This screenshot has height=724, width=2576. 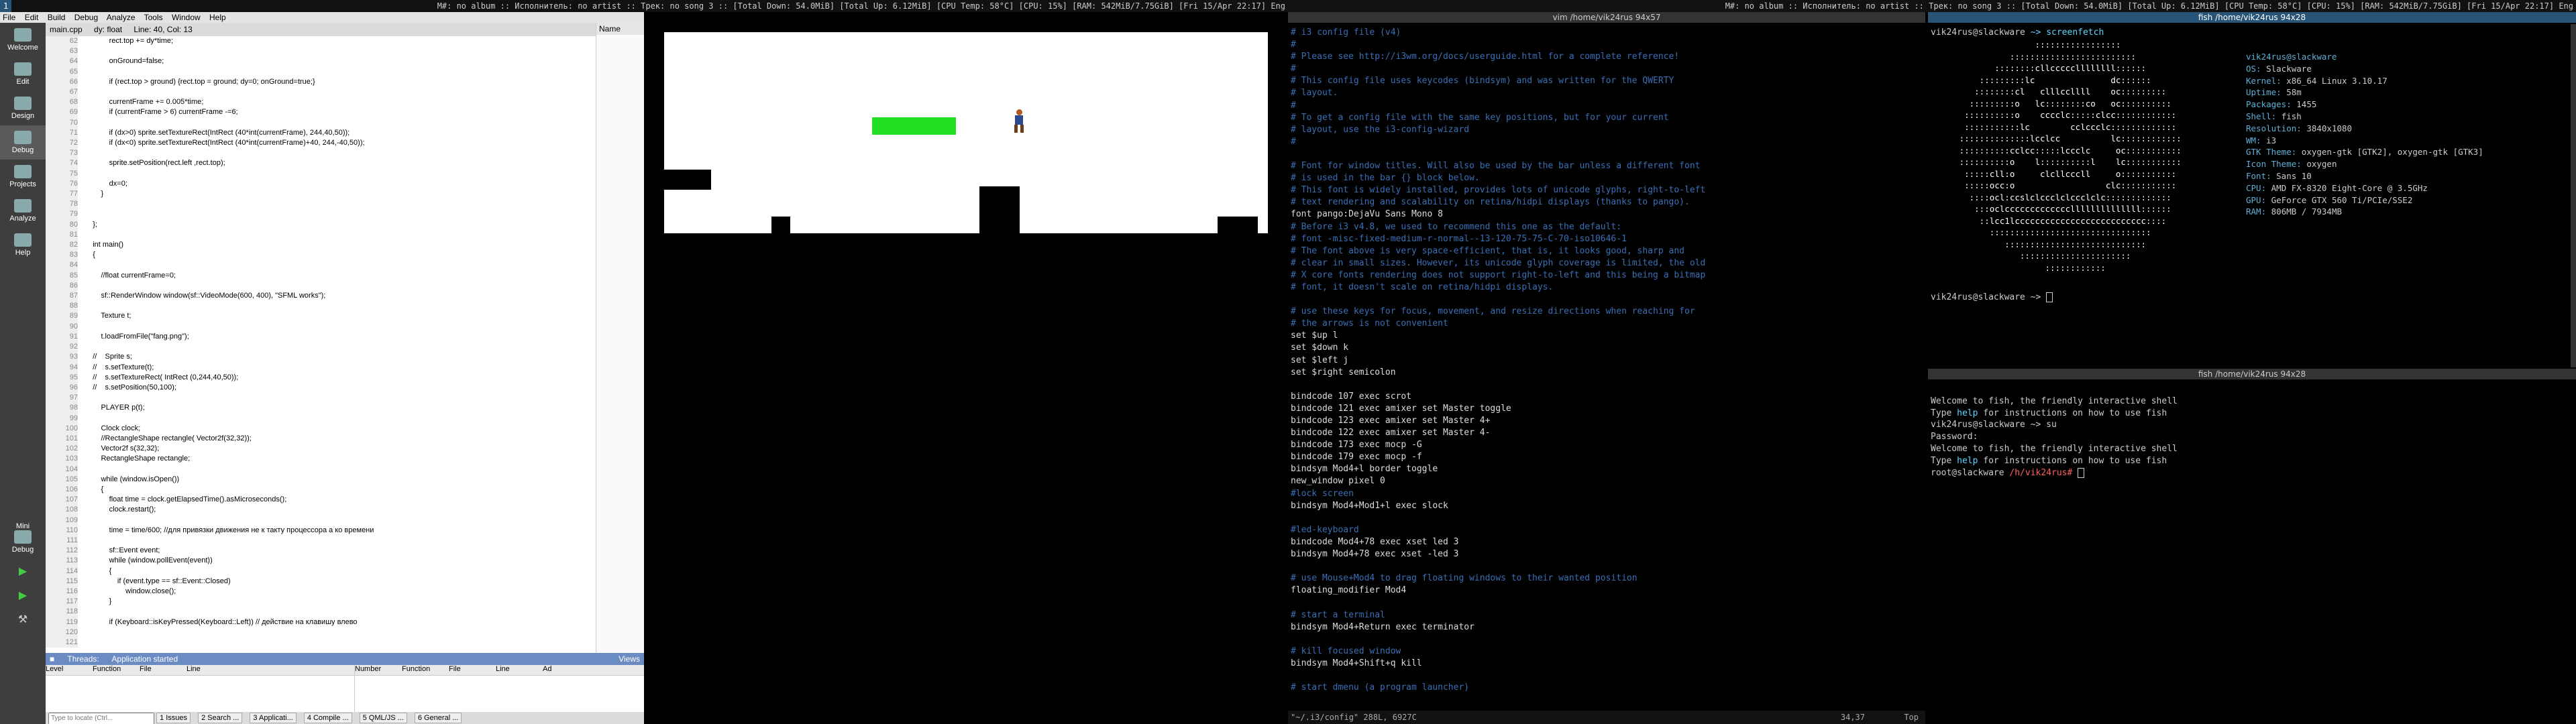 What do you see at coordinates (23, 206) in the screenshot?
I see `analyze-icon` at bounding box center [23, 206].